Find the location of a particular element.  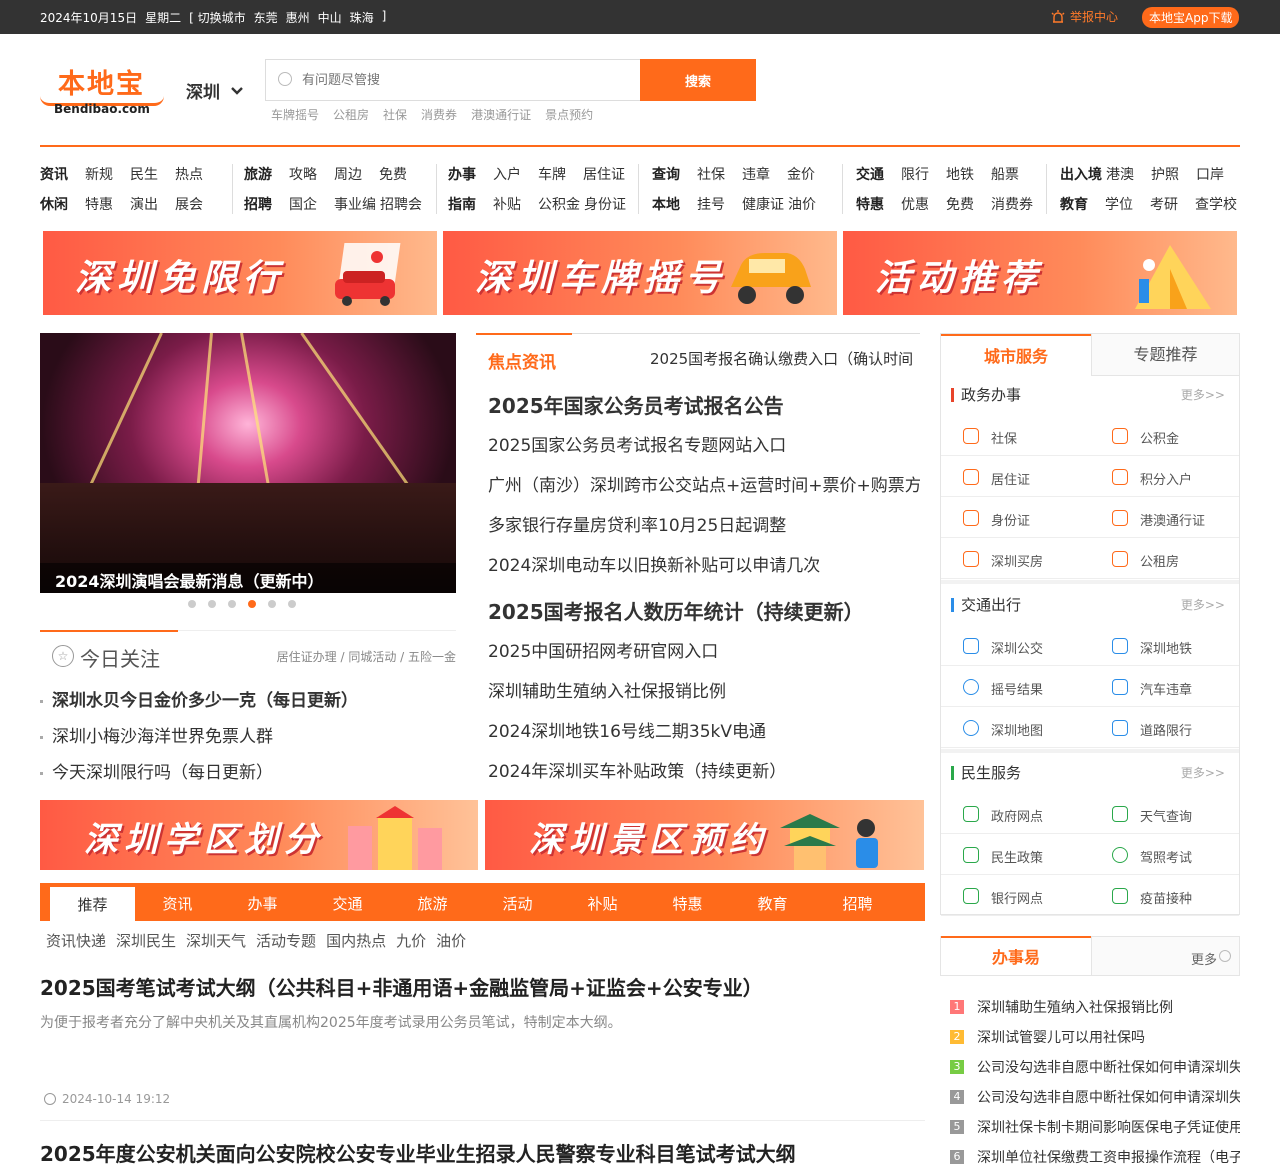

article-title: 2025年度公安机关面向公安院校公安专业毕业生招录人民警察专业科目笔试考试大纲 is located at coordinates (418, 1152).